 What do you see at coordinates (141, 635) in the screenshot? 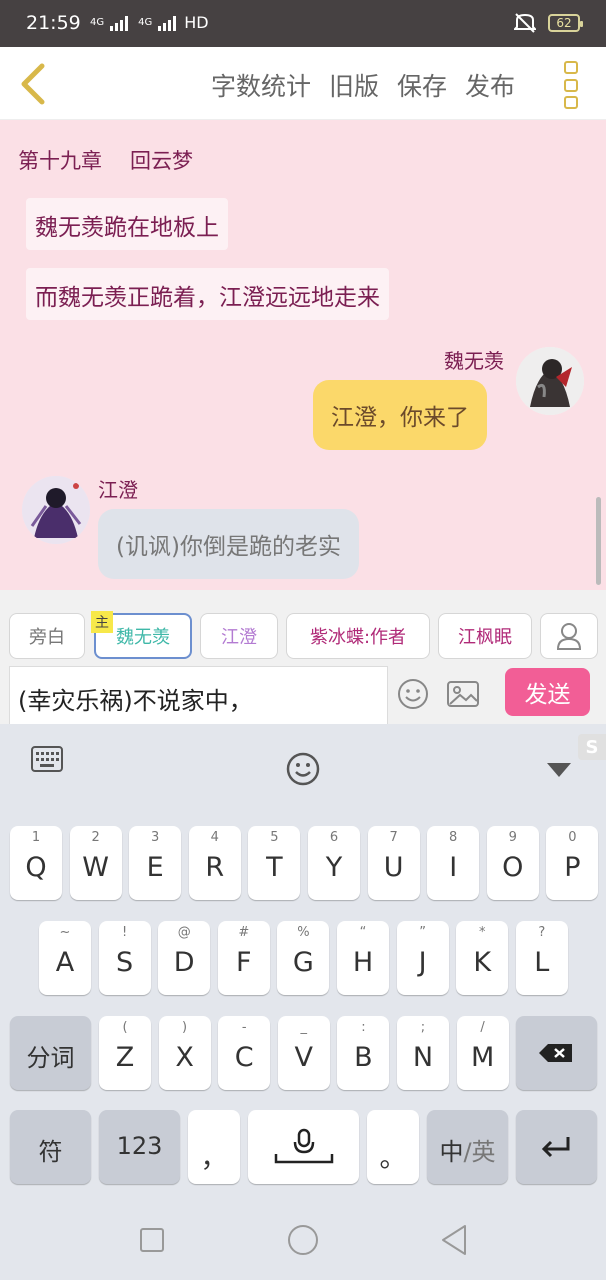
I see `role-tab-wei-wuxian: 主 魏无羡` at bounding box center [141, 635].